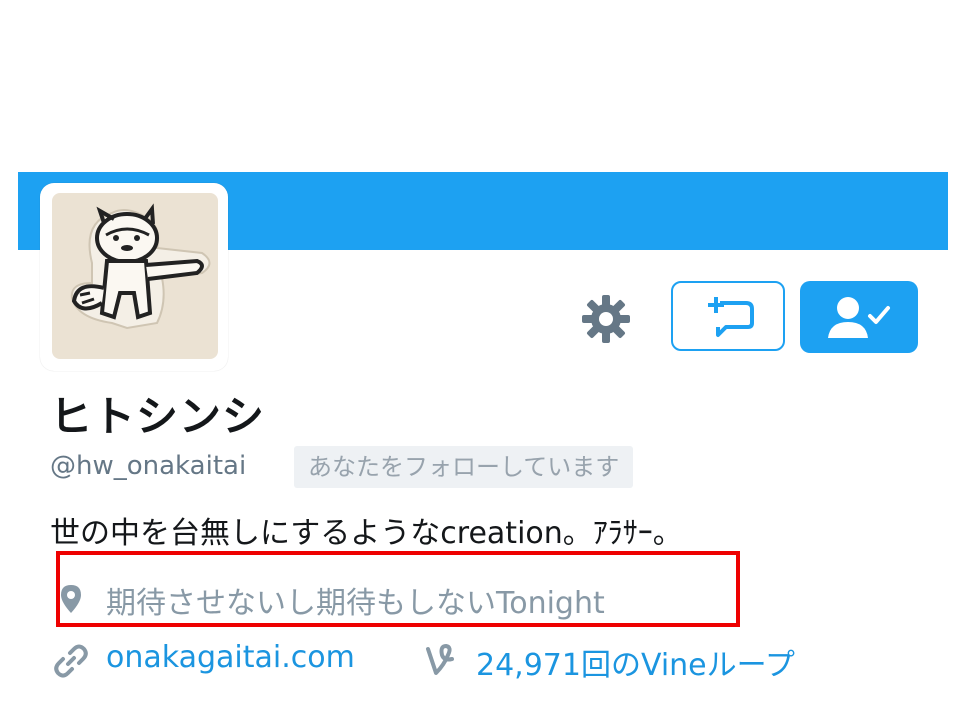  Describe the element at coordinates (635, 662) in the screenshot. I see `vine-loops-link: 24,971回のVineループ` at that location.